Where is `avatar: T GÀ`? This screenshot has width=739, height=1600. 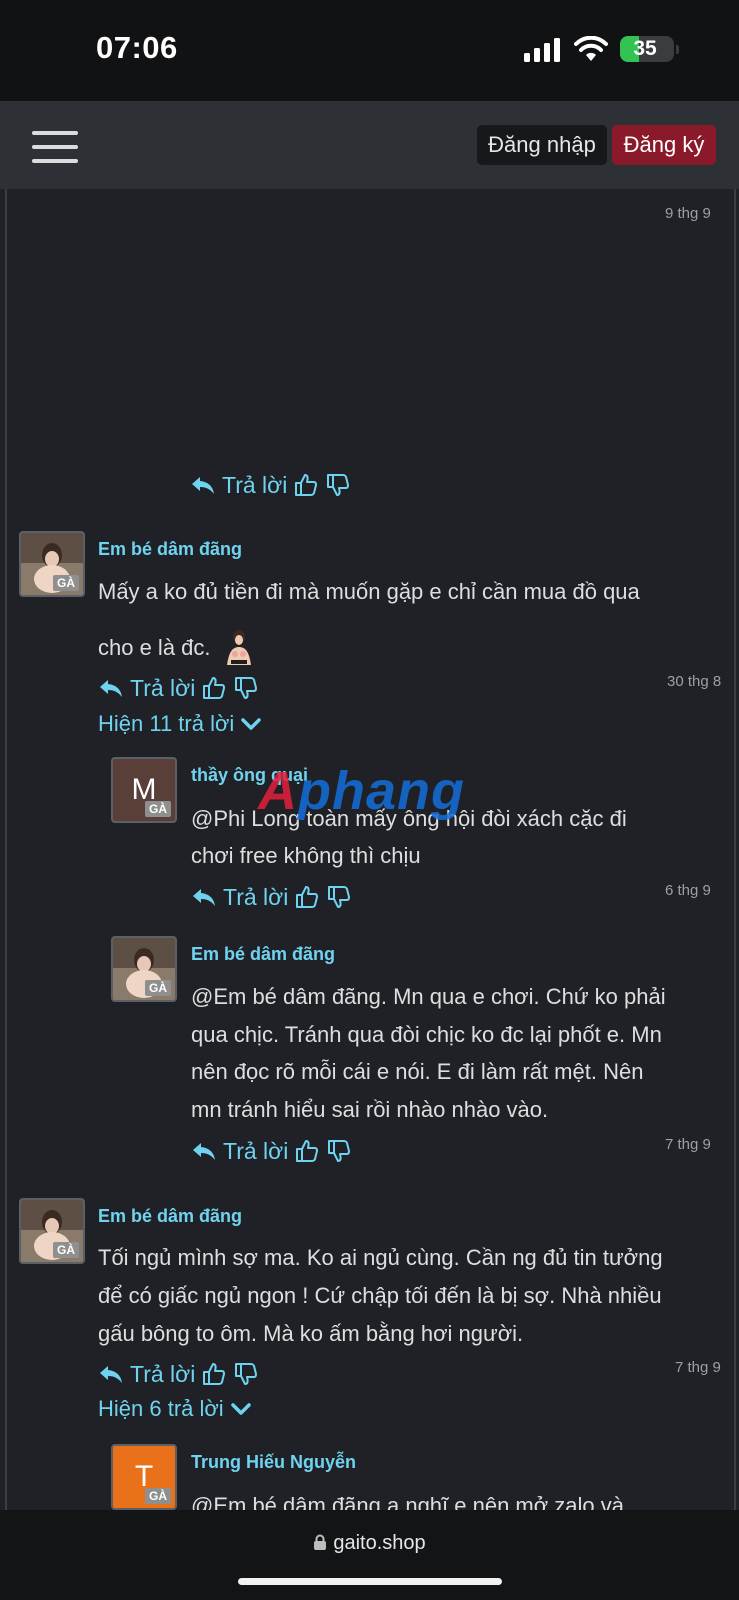
avatar: T GÀ is located at coordinates (144, 1477).